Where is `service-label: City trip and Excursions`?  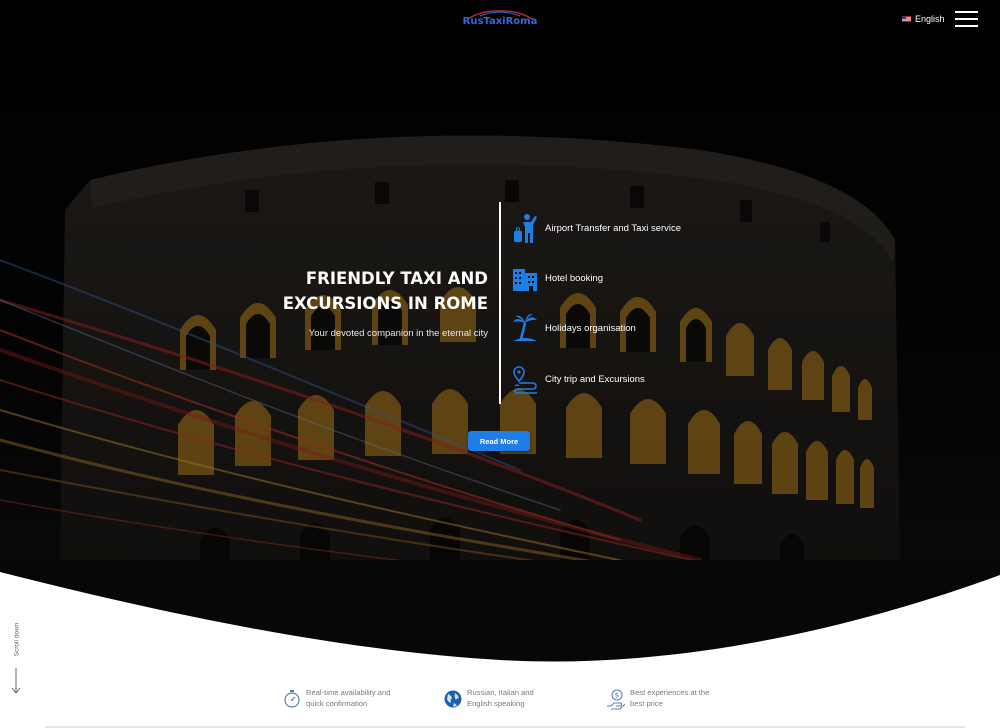 service-label: City trip and Excursions is located at coordinates (595, 379).